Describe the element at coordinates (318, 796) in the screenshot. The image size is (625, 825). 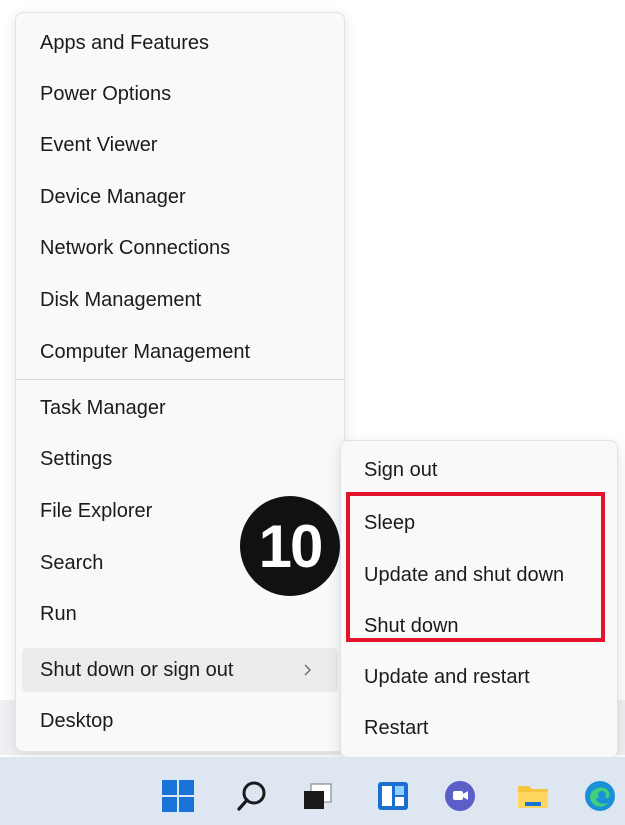
I see `task-view-icon` at that location.